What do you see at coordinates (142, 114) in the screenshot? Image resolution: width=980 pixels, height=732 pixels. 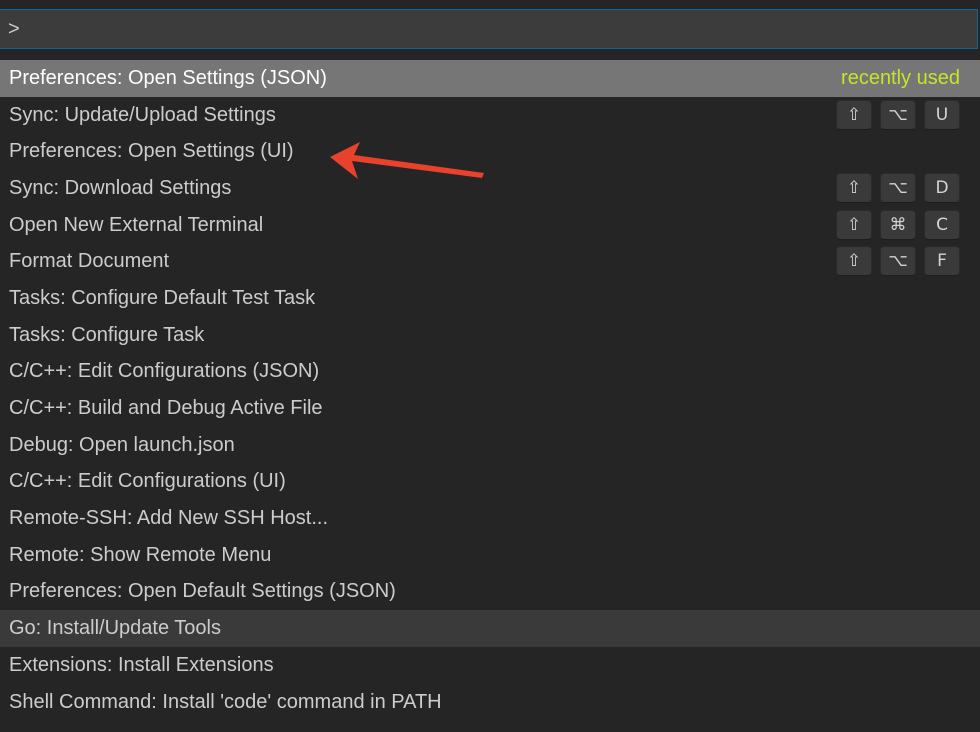 I see `command-label: Sync: Update/Upload Settings` at bounding box center [142, 114].